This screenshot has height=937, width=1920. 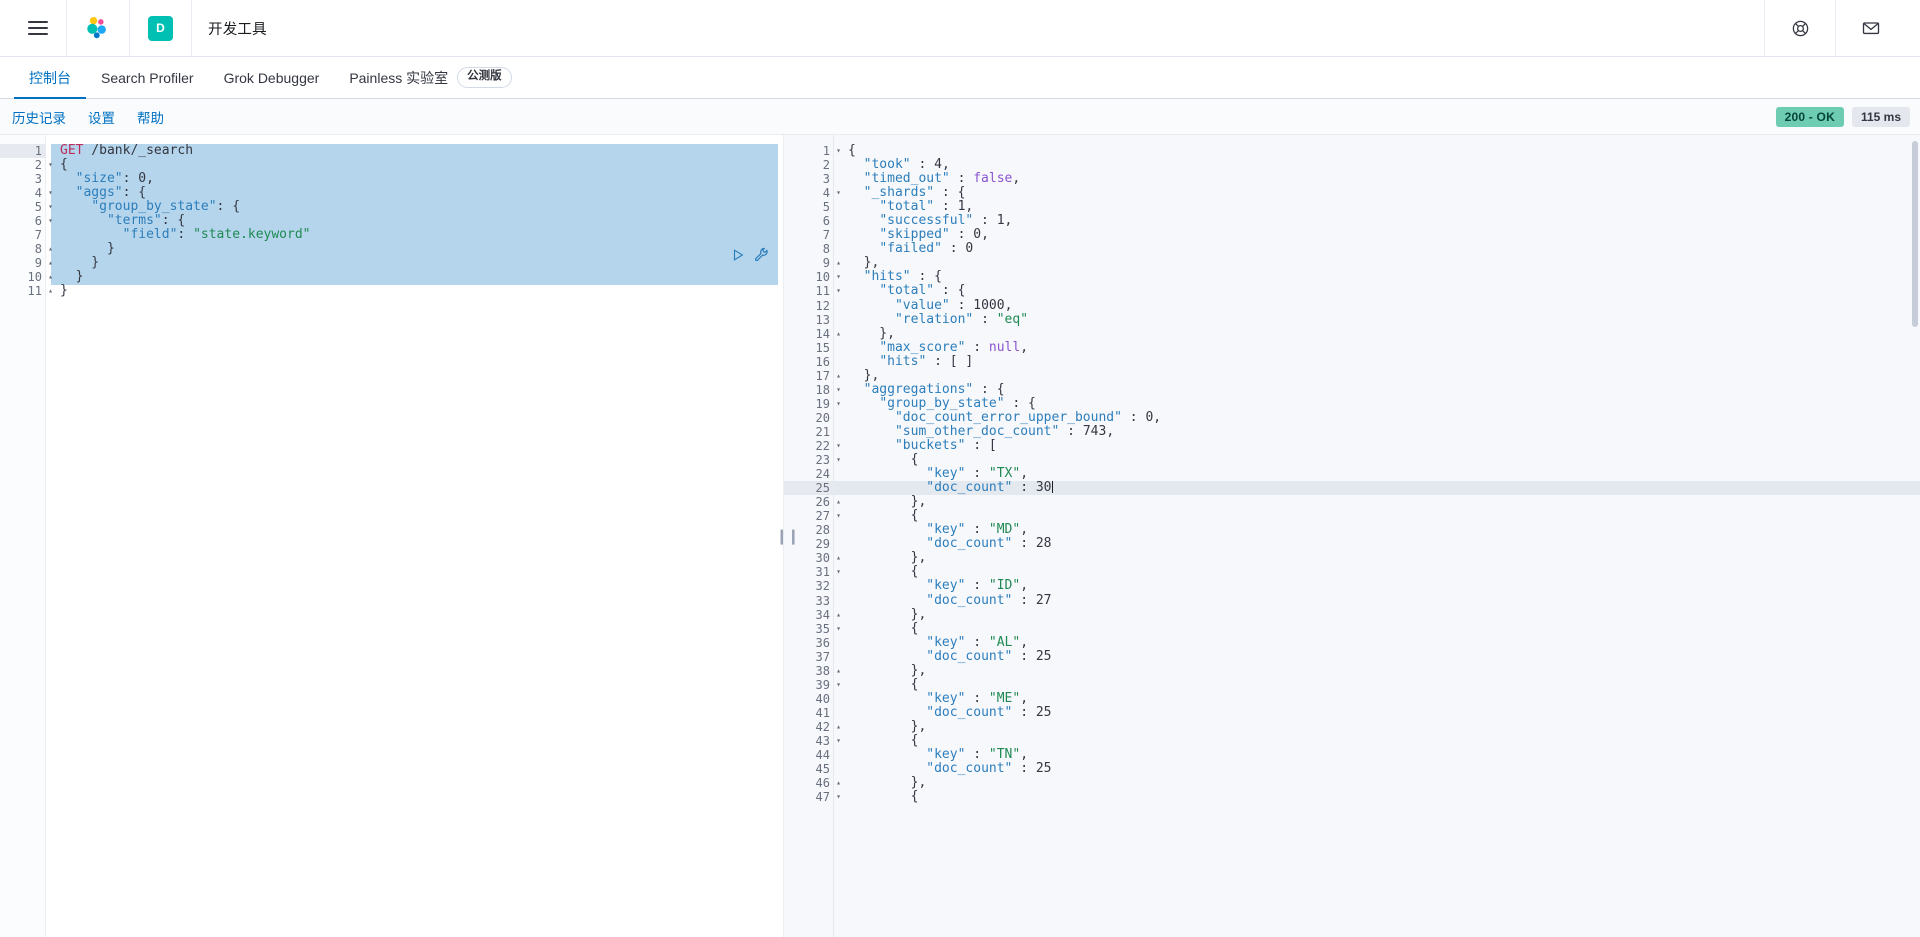 What do you see at coordinates (761, 257) in the screenshot?
I see `wrench-icon` at bounding box center [761, 257].